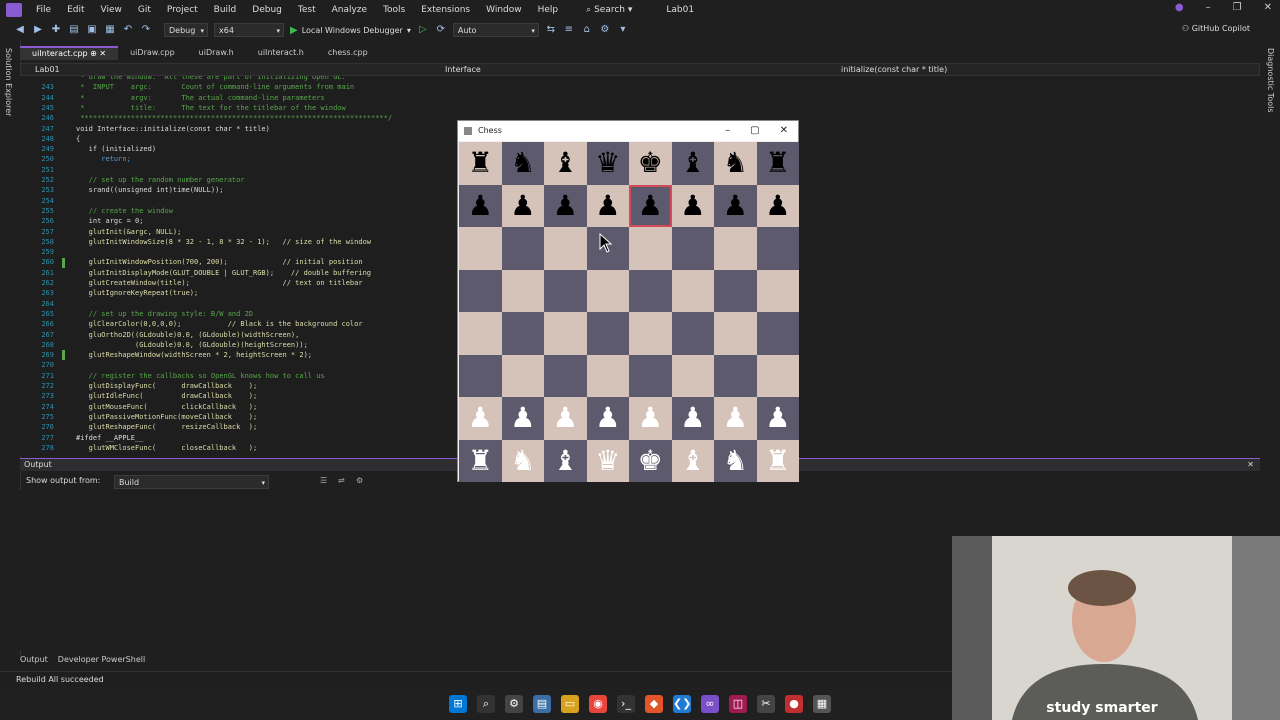 The height and width of the screenshot is (720, 1280). I want to click on diagnostic-tools-tab: Diagnostic Tools, so click(1270, 80).